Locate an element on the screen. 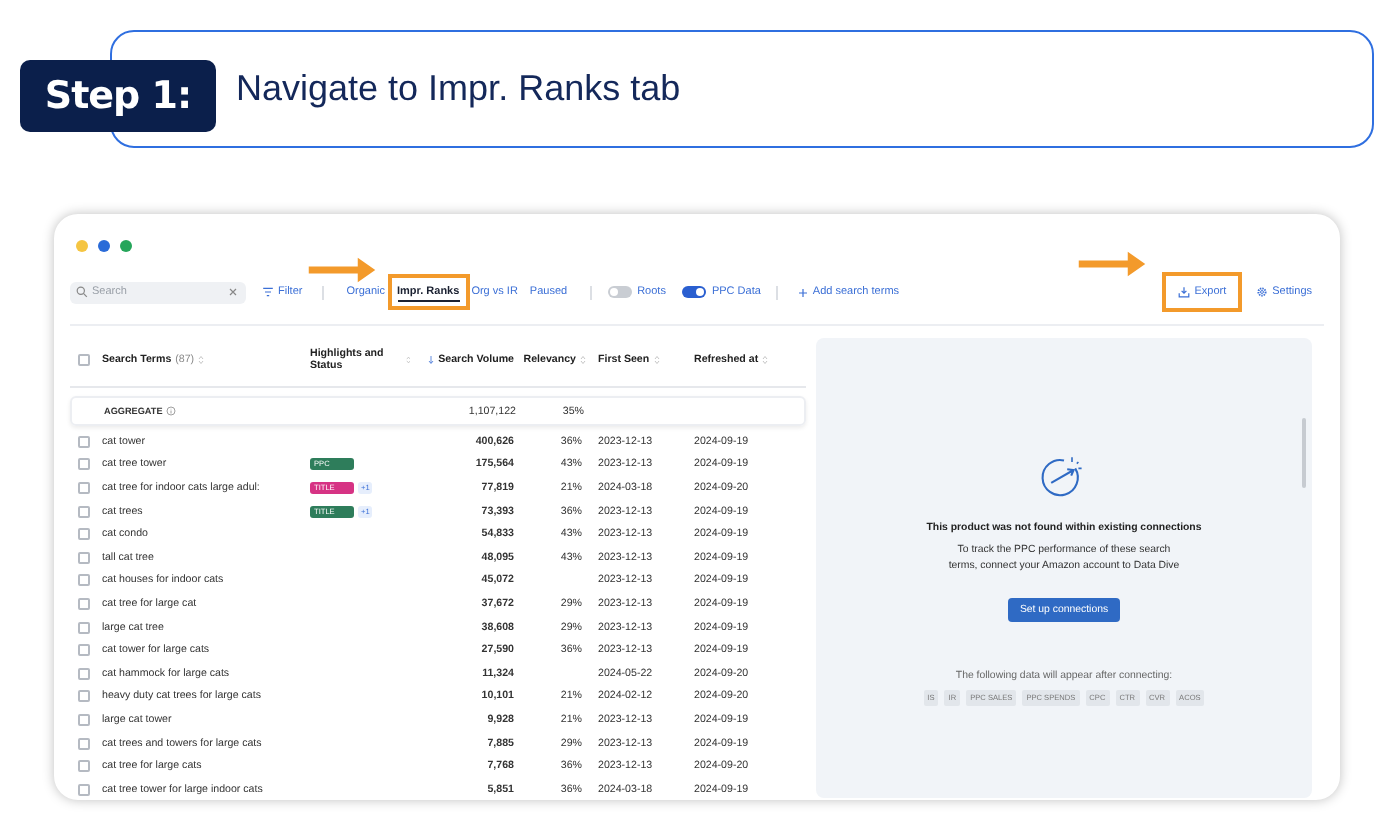 The height and width of the screenshot is (834, 1390). download-icon is located at coordinates (1184, 292).